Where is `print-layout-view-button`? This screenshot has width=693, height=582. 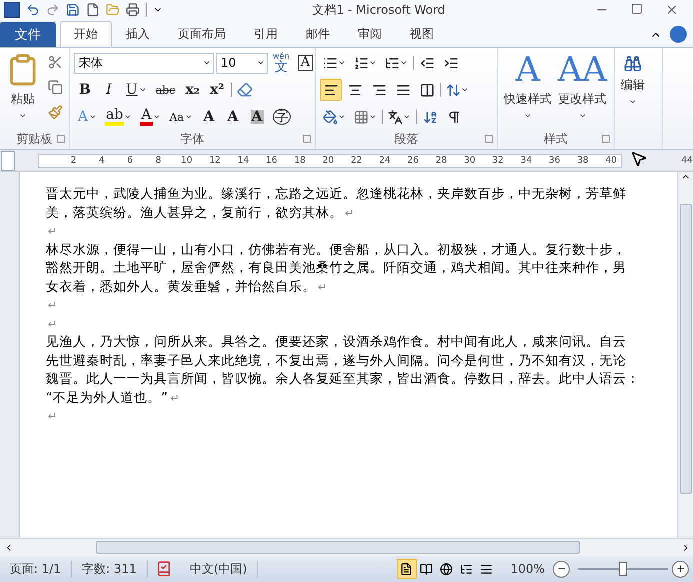 print-layout-view-button is located at coordinates (406, 569).